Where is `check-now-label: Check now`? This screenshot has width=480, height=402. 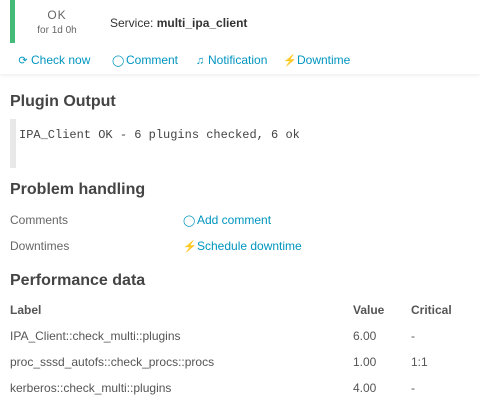
check-now-label: Check now is located at coordinates (61, 60).